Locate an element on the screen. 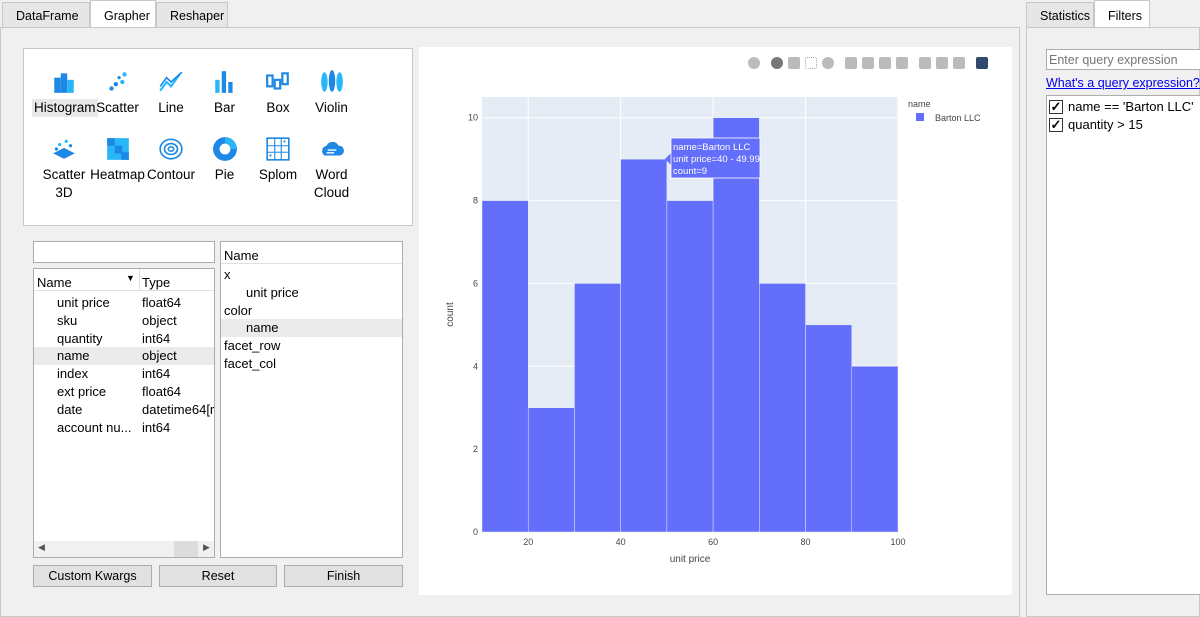  tab-dataframe: DataFrame is located at coordinates (46, 14).